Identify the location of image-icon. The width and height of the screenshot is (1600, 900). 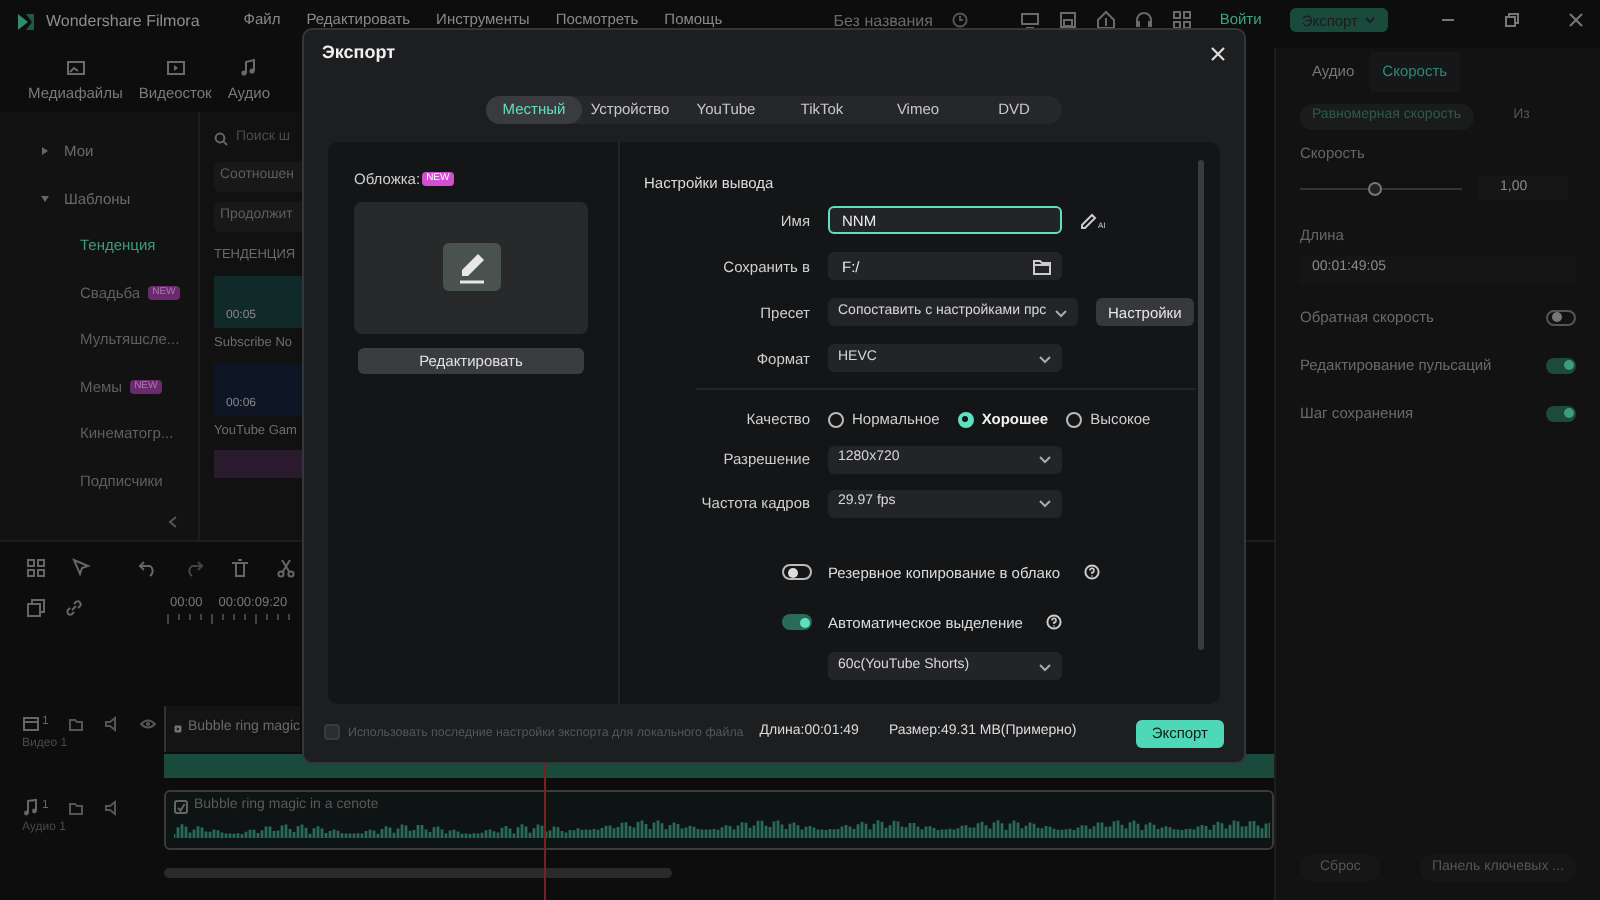
(75, 68).